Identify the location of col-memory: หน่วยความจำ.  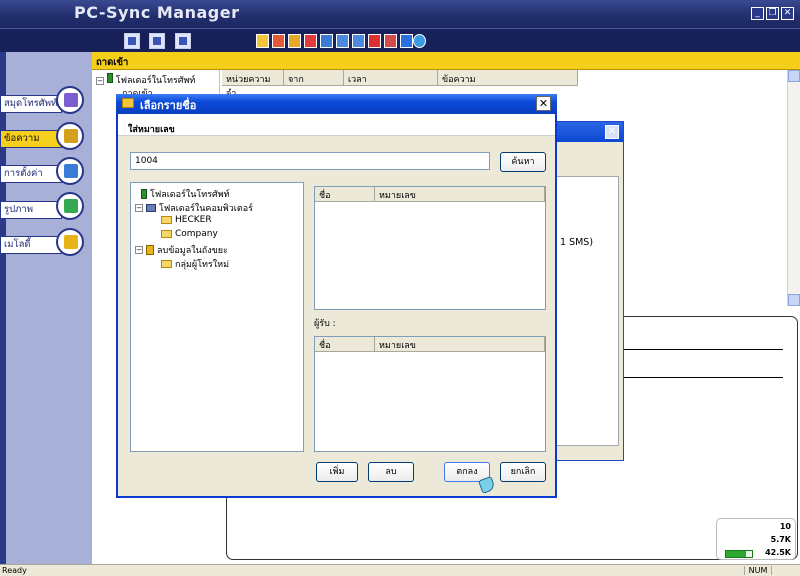
(253, 84).